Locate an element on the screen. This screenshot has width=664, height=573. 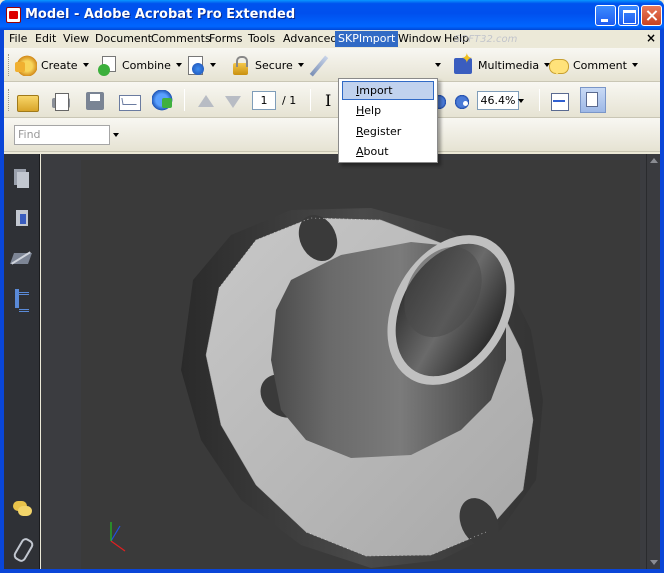
fit-width-icon is located at coordinates (559, 101).